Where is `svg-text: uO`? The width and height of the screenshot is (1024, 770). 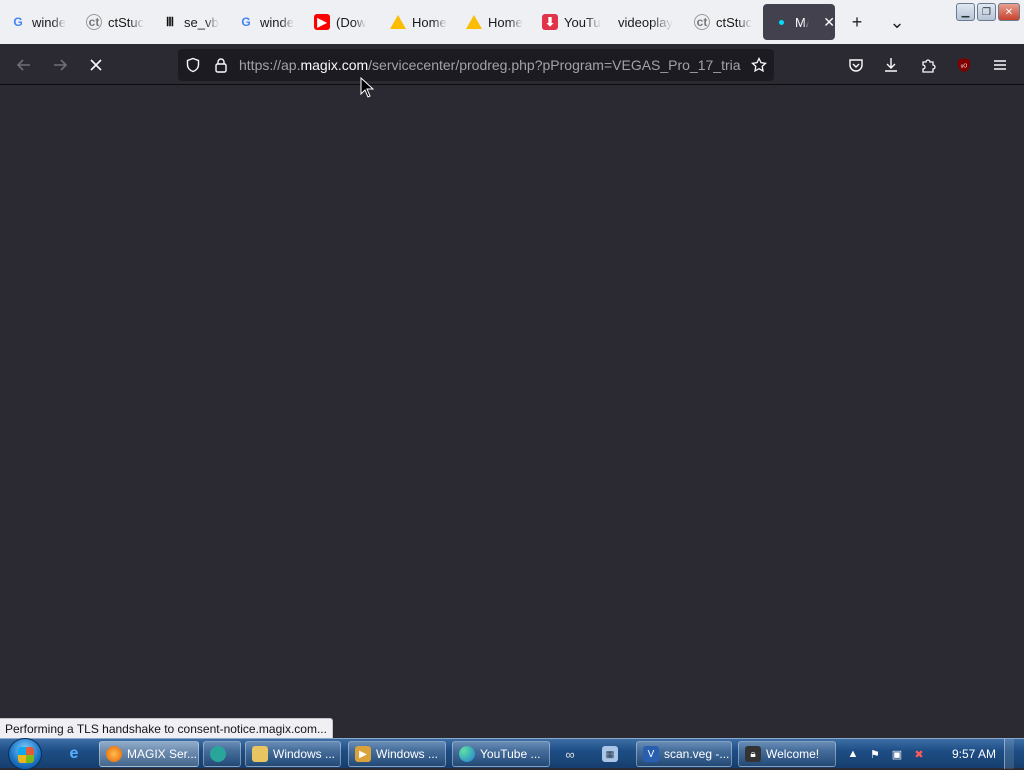
svg-text: uO is located at coordinates (964, 67).